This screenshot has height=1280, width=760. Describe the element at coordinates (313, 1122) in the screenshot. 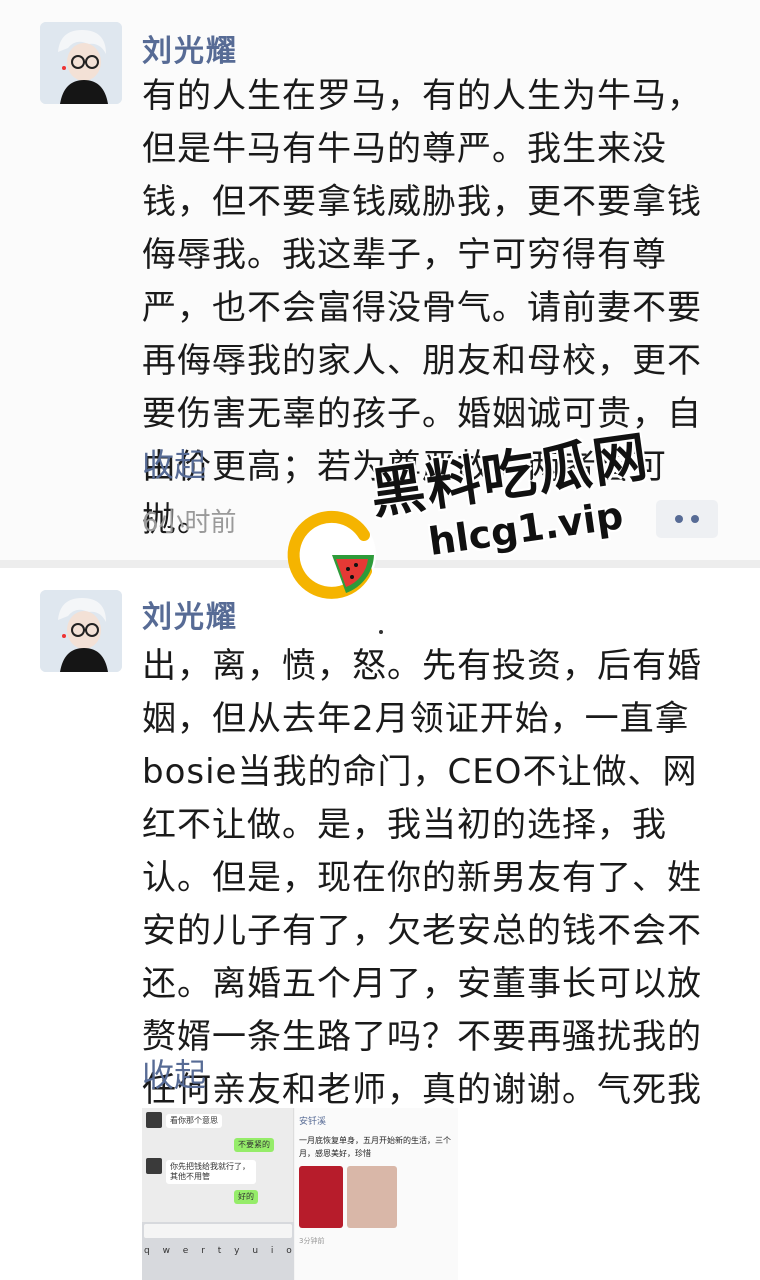

I see `profile-name: 安钎溪` at that location.